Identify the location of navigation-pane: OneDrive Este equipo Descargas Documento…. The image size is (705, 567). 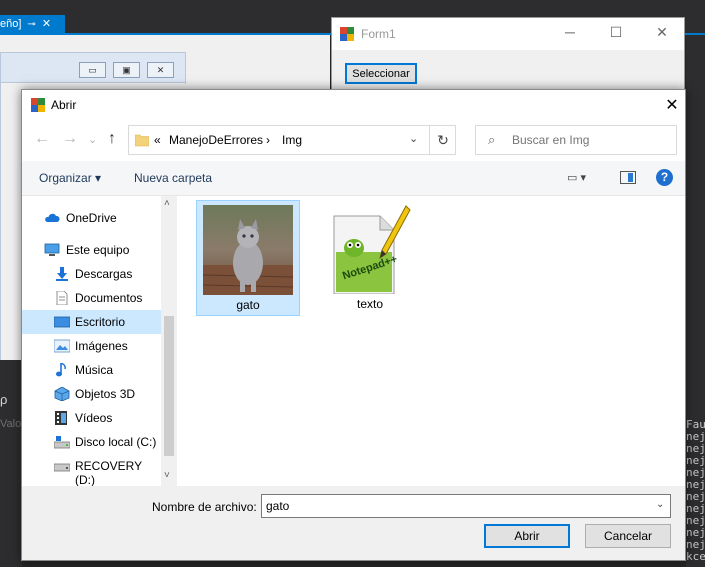
(99, 341).